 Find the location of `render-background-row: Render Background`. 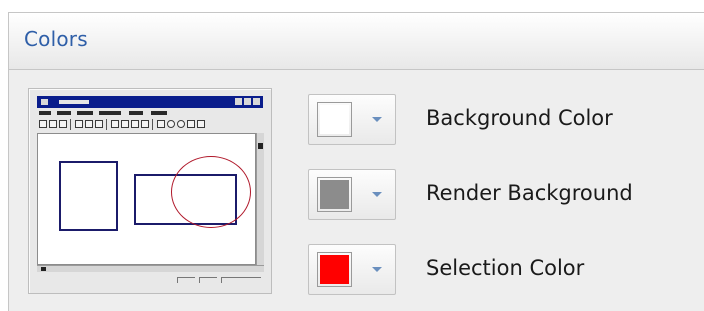

render-background-row: Render Background is located at coordinates (503, 195).